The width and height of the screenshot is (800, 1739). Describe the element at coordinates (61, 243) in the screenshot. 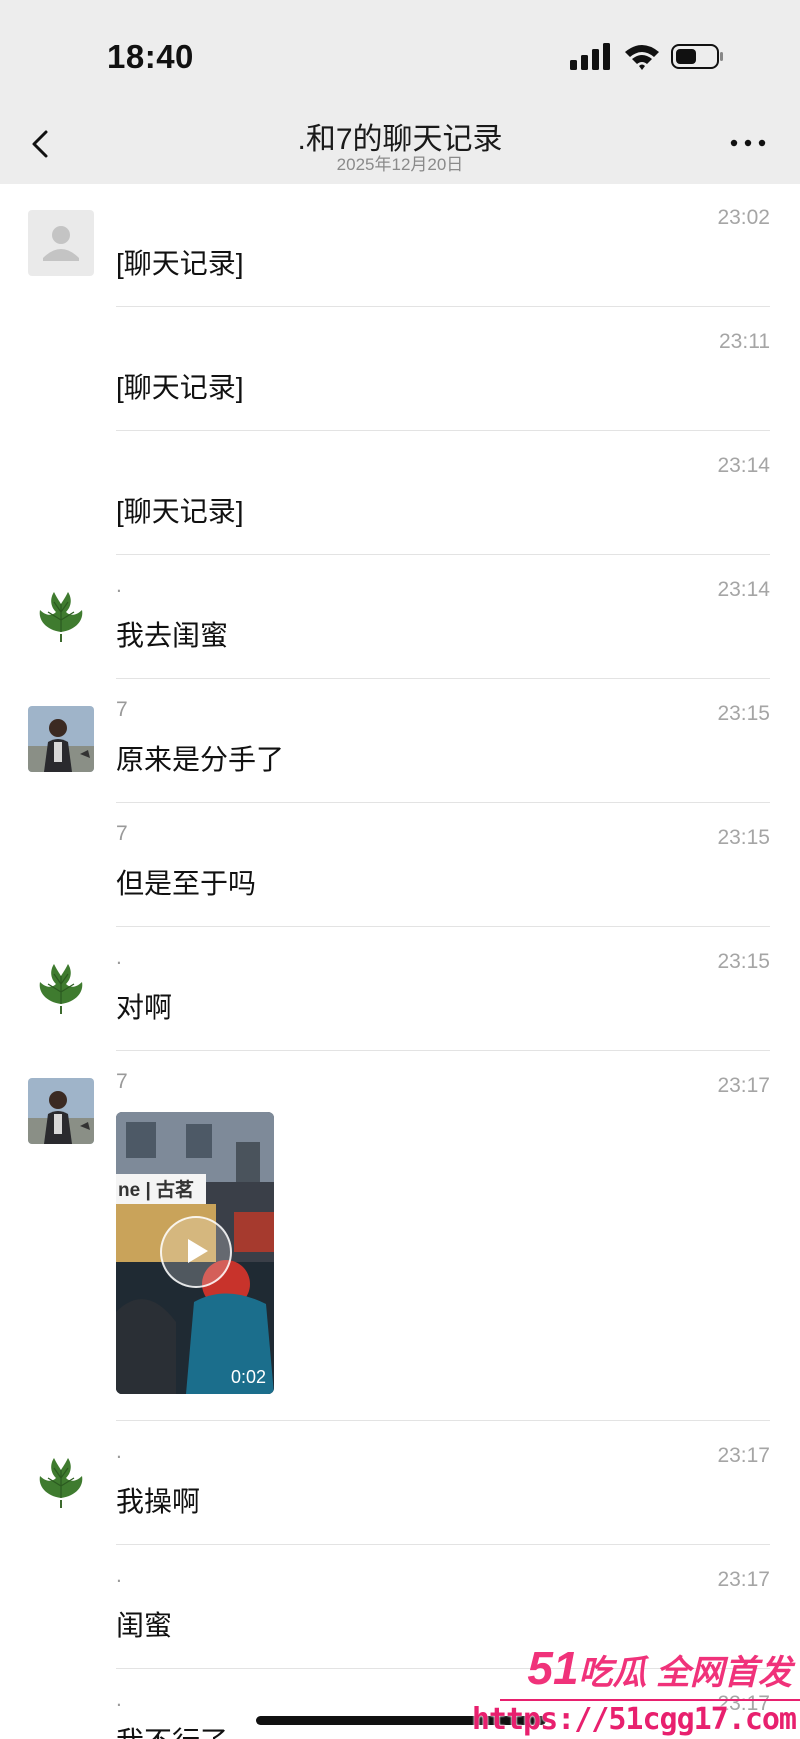

I see `default-avatar` at that location.